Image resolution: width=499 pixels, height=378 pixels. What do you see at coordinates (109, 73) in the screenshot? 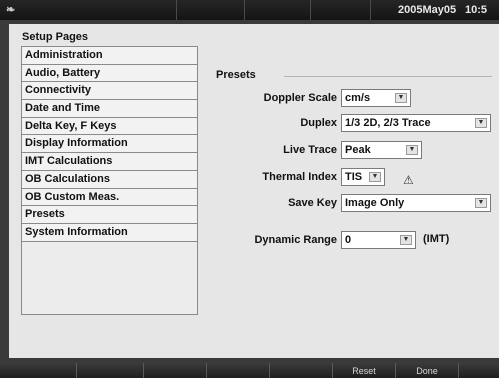
I see `setup-page-audio-battery: Audio, Battery` at bounding box center [109, 73].